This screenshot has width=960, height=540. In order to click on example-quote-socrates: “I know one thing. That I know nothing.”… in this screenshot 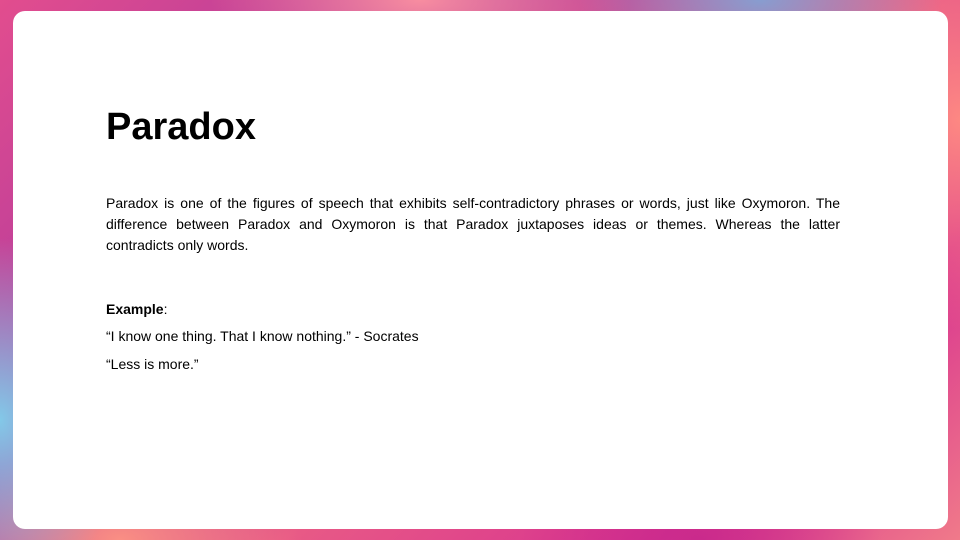, I will do `click(262, 336)`.